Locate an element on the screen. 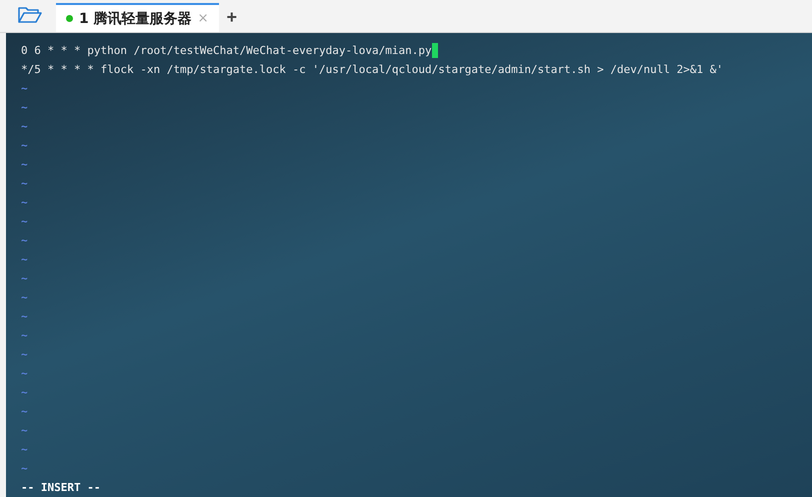 The image size is (812, 497). new-tab-button: + is located at coordinates (232, 17).